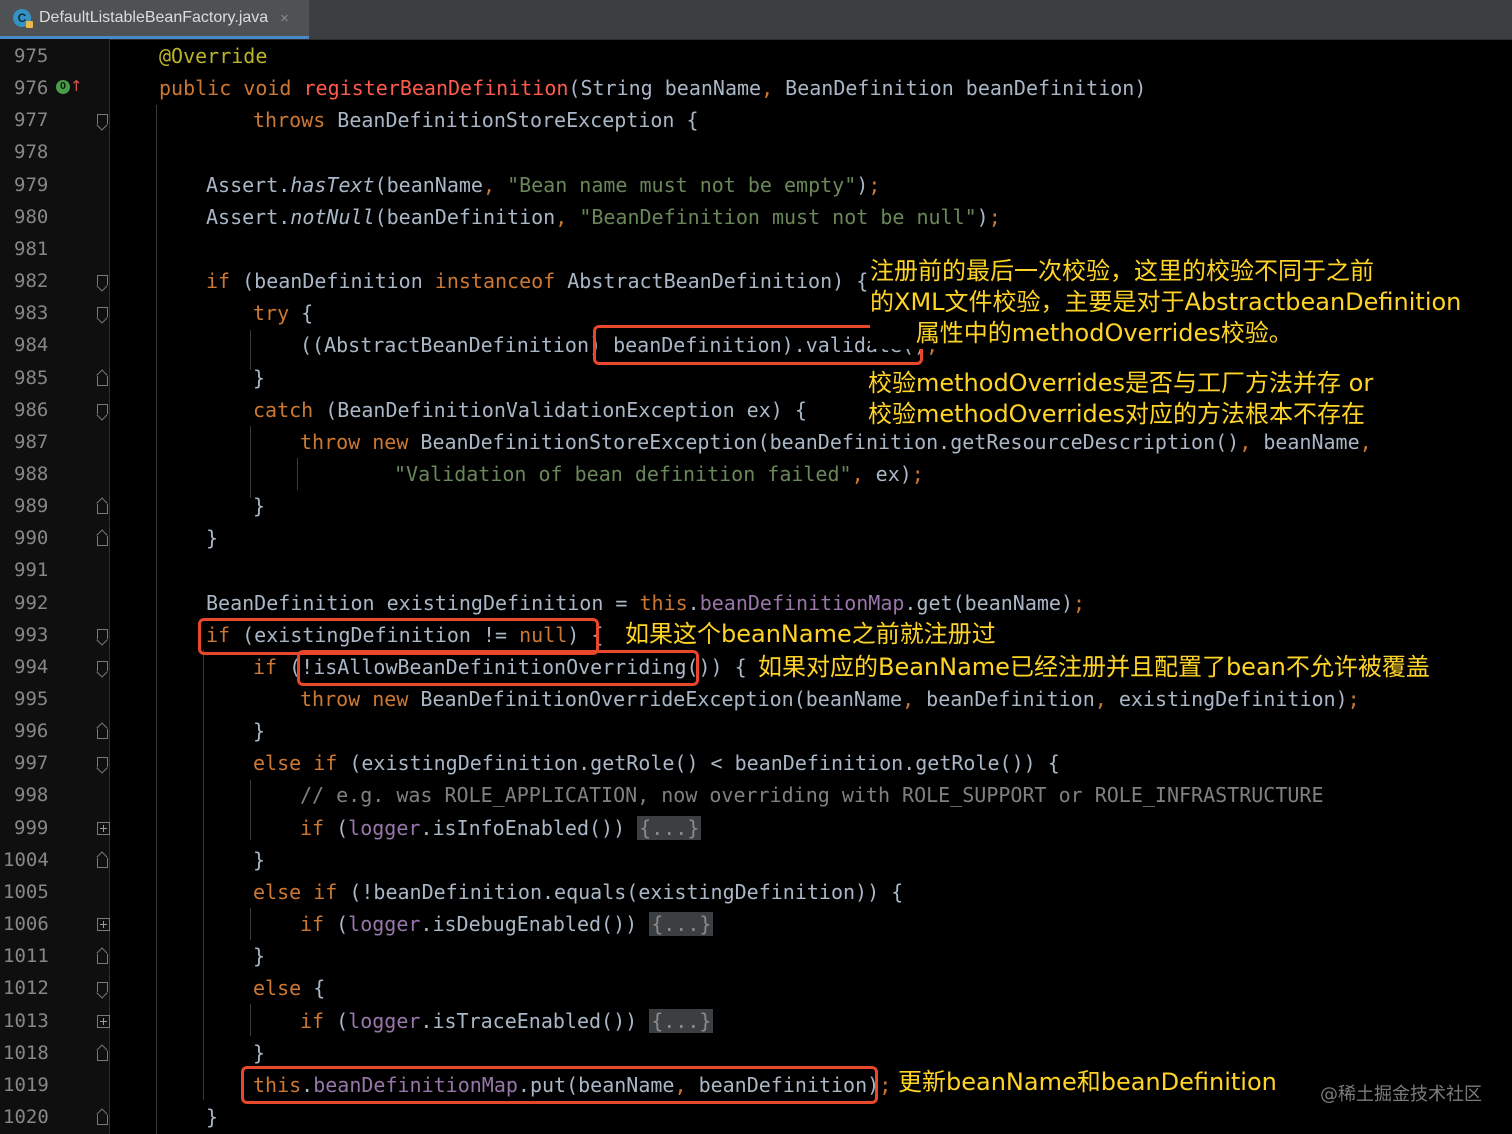  What do you see at coordinates (31, 634) in the screenshot?
I see `line-number: 993` at bounding box center [31, 634].